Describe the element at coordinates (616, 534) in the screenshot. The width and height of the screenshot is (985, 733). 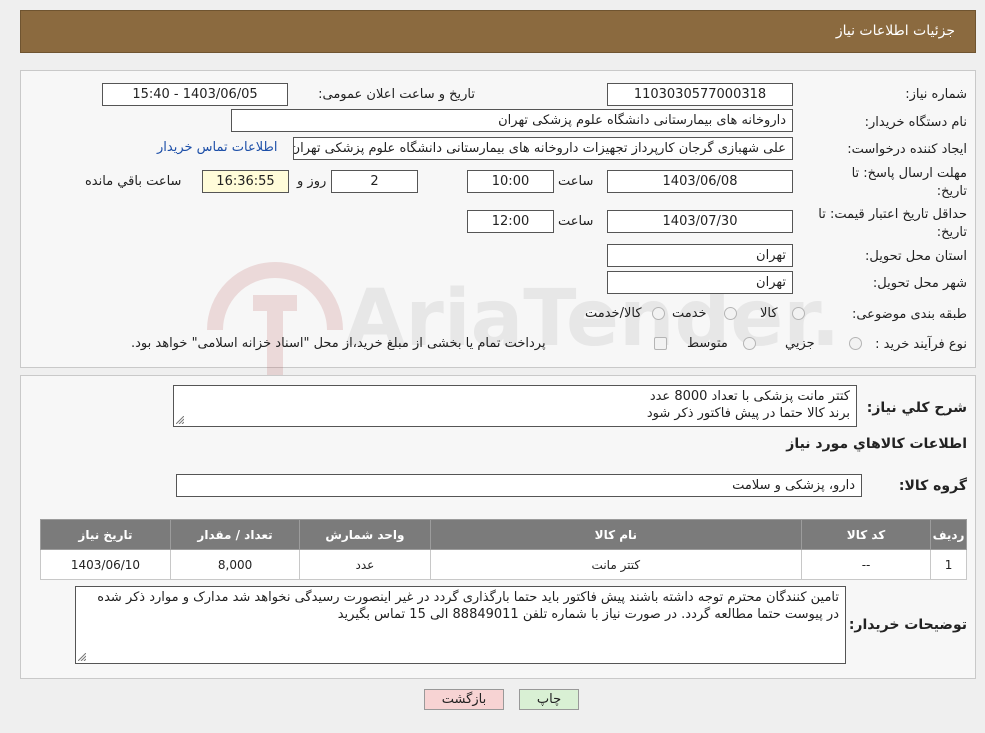
I see `col-name: نام کالا` at that location.